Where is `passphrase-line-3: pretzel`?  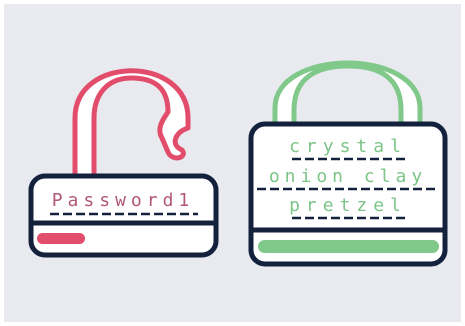
passphrase-line-3: pretzel is located at coordinates (348, 205).